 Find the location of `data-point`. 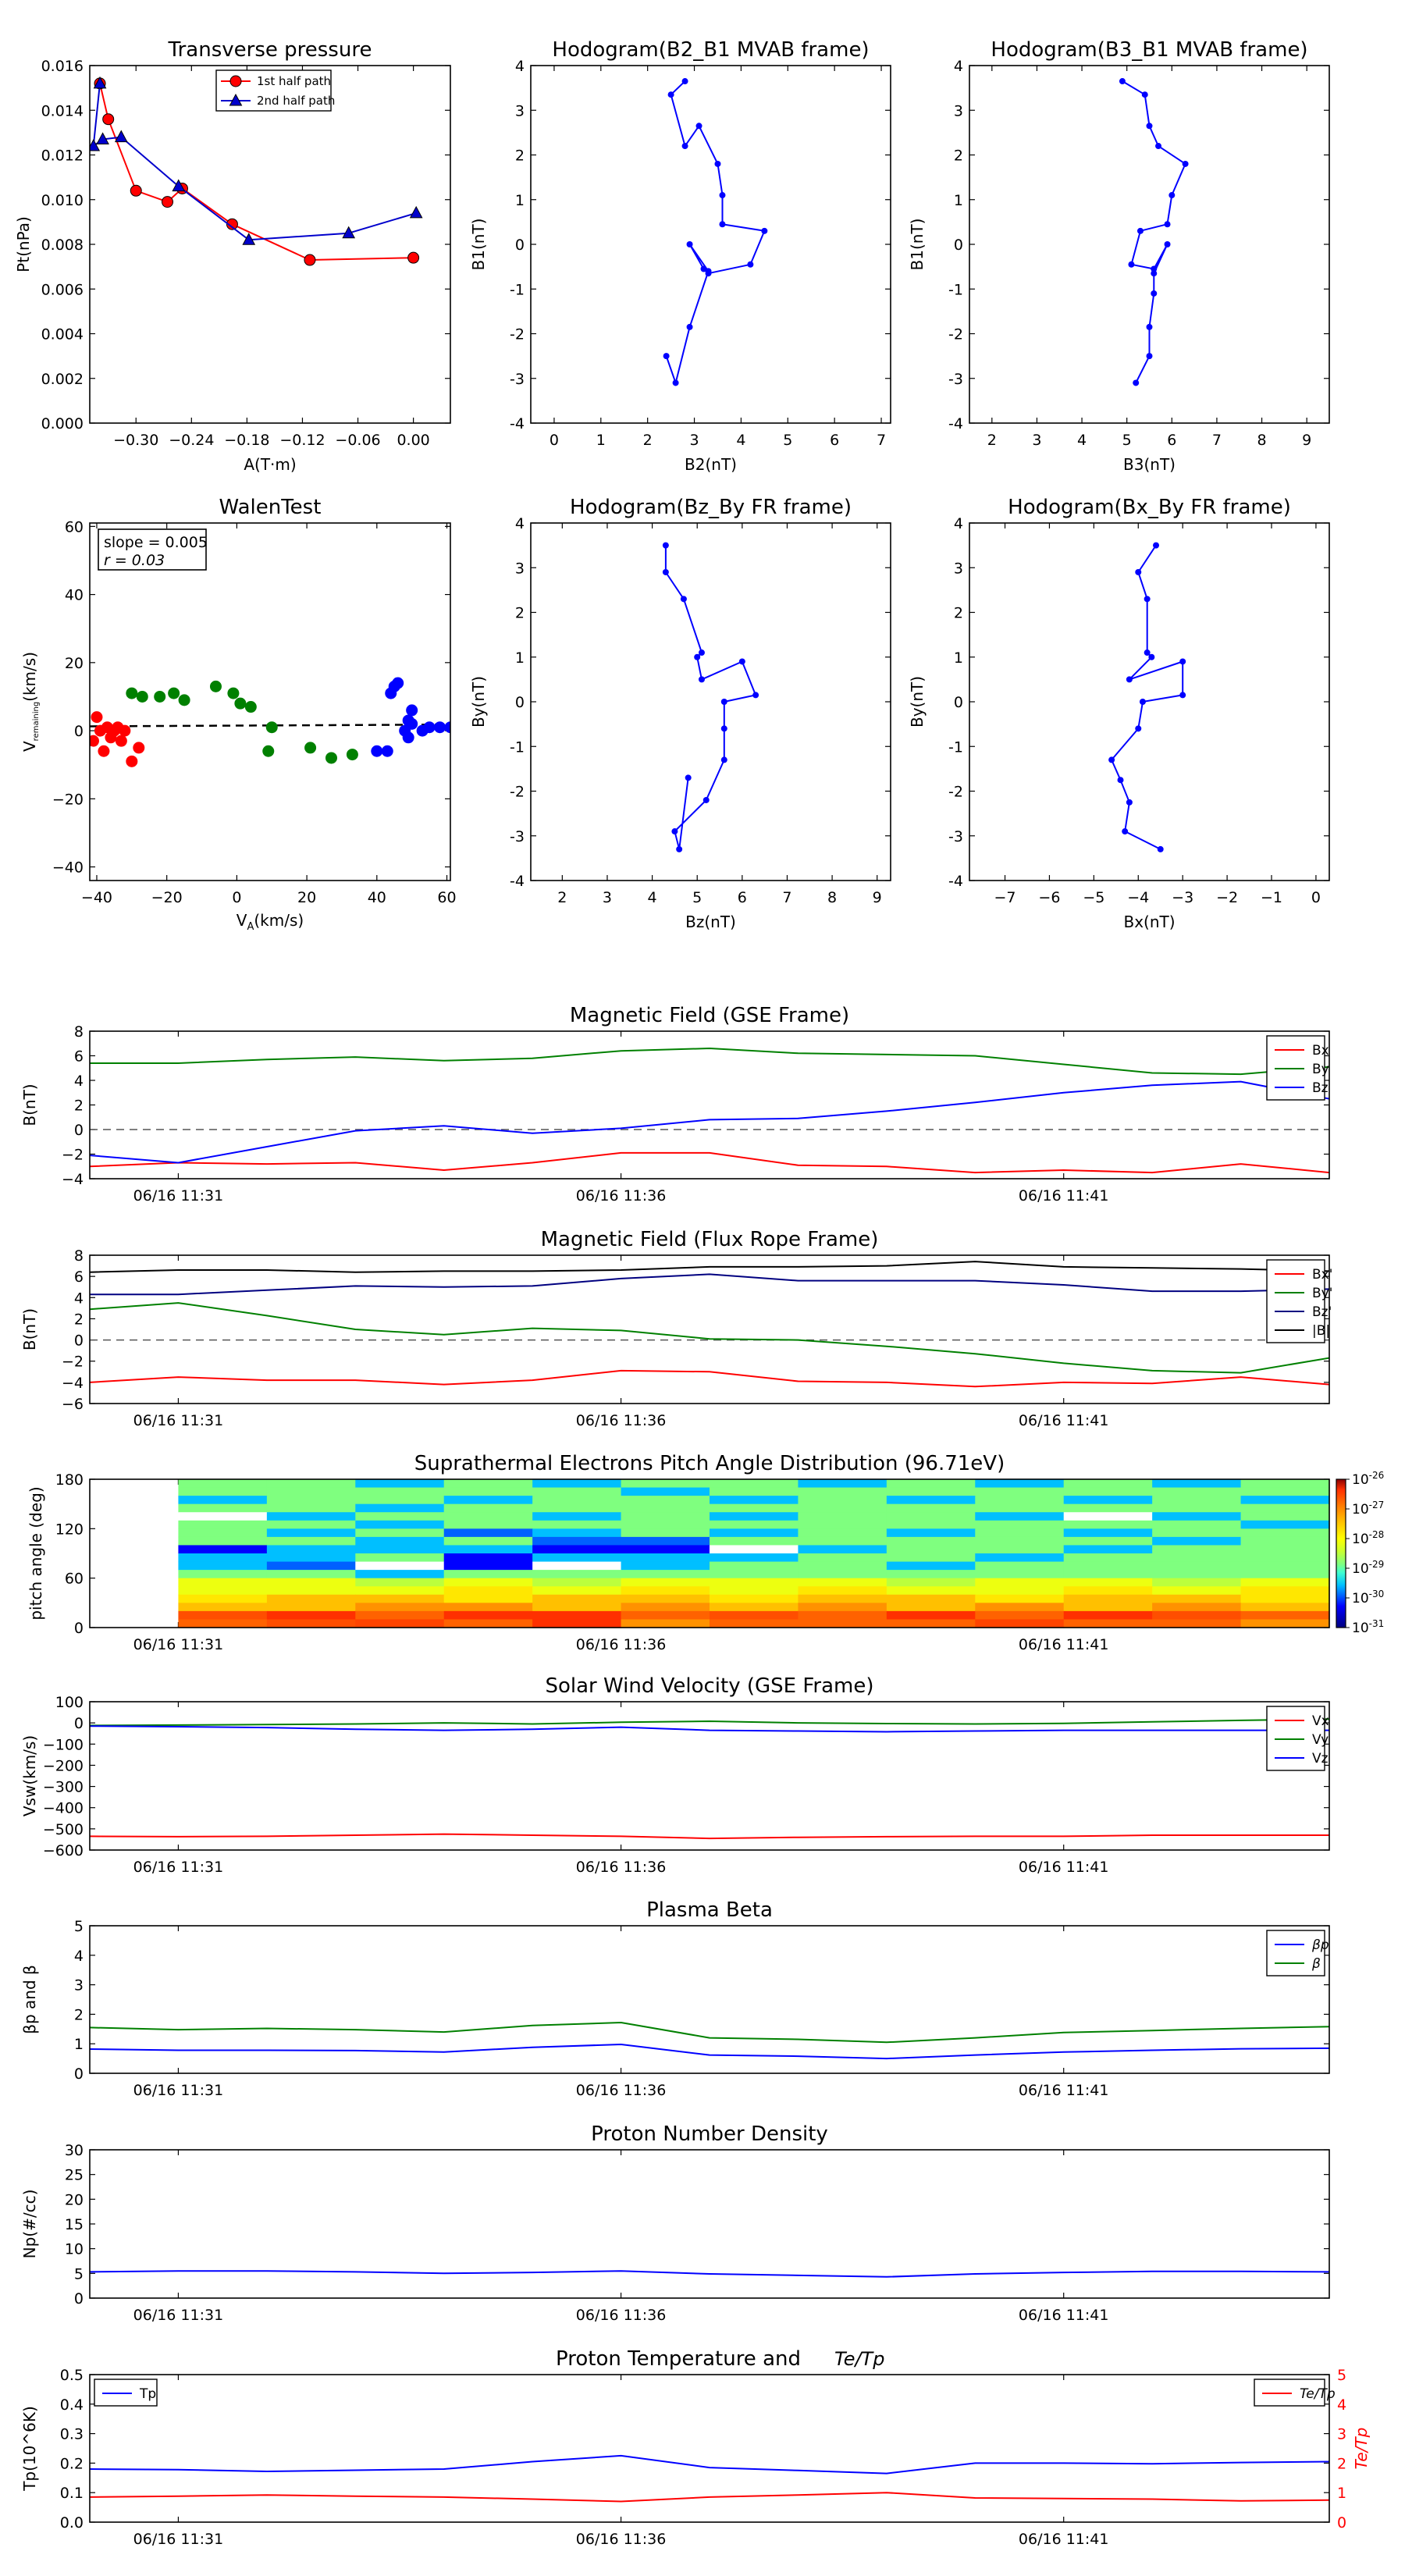

data-point is located at coordinates (310, 260).